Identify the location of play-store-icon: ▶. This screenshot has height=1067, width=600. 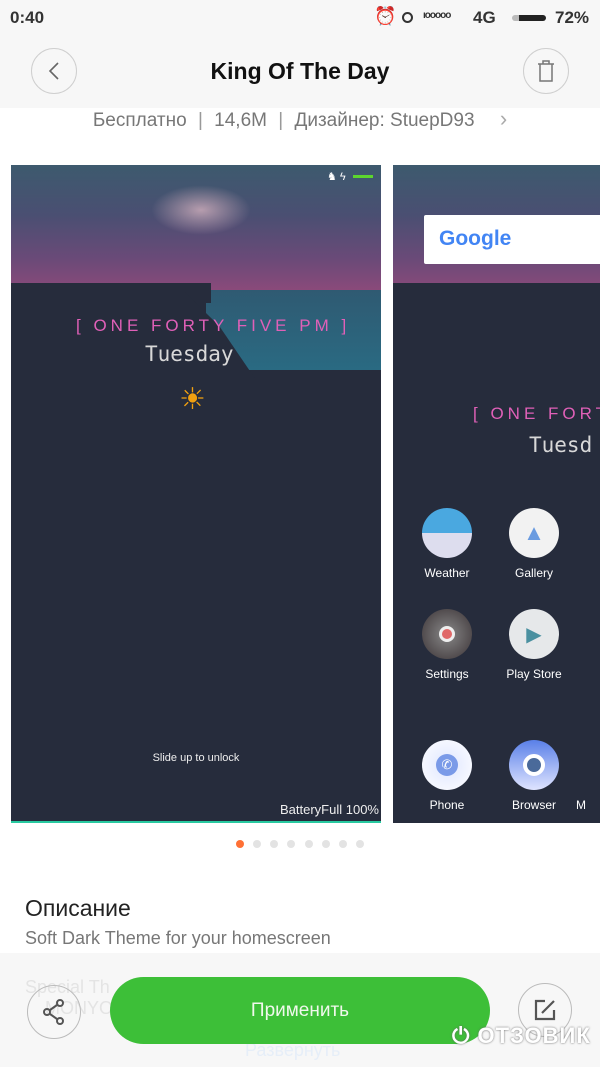
(534, 634).